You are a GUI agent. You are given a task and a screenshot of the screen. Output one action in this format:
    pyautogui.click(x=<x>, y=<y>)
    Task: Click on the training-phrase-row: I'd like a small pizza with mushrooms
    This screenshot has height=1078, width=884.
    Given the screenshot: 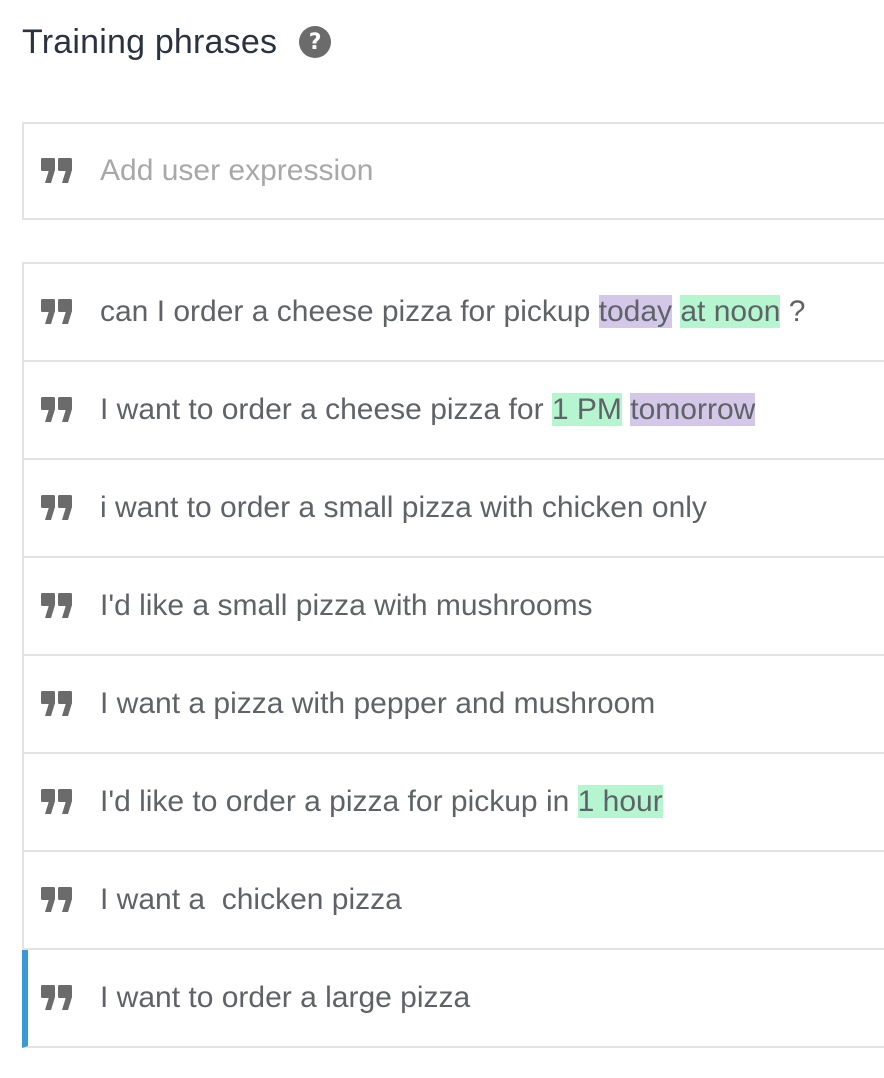 What is the action you would take?
    pyautogui.click(x=453, y=607)
    